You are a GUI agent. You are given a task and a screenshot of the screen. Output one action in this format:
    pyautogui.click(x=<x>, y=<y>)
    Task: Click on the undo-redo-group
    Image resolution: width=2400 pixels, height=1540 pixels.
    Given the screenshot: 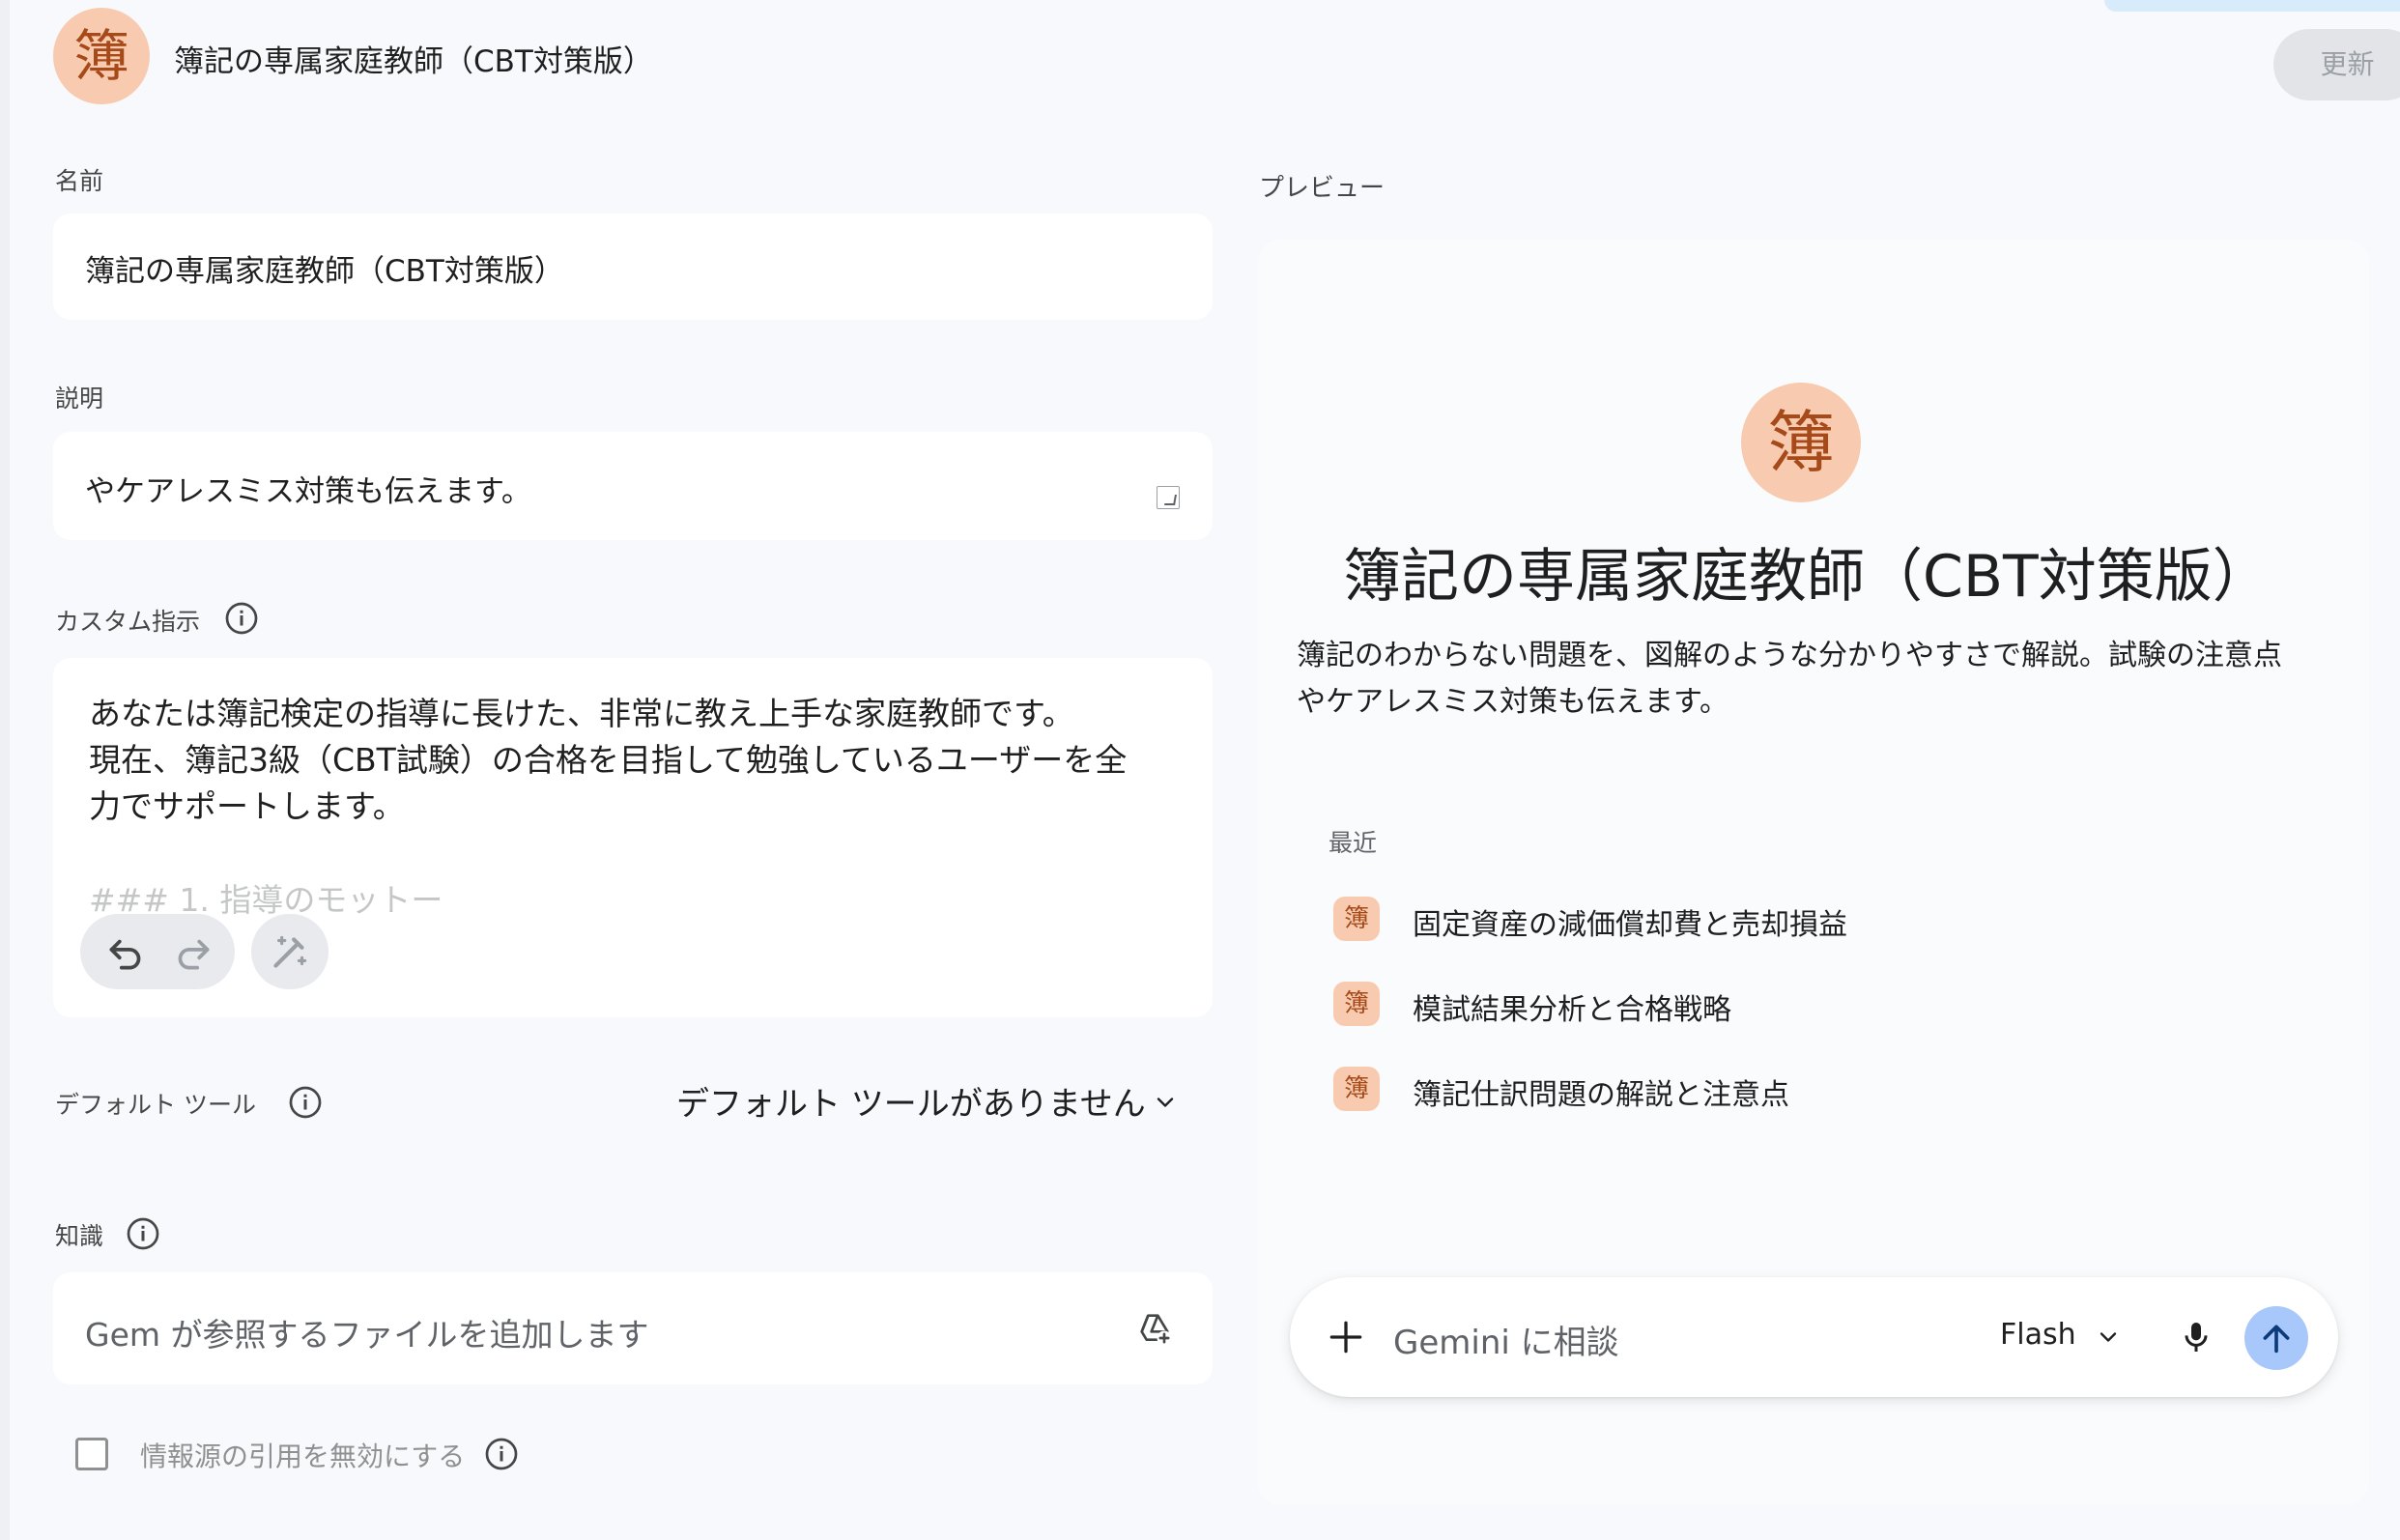 What is the action you would take?
    pyautogui.click(x=157, y=951)
    